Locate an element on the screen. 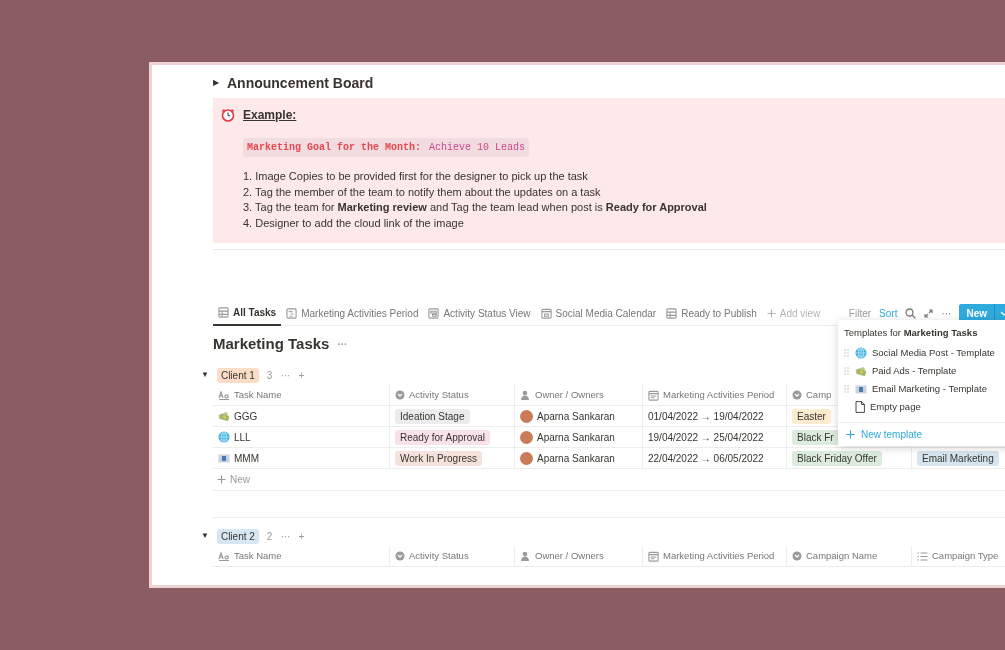 The width and height of the screenshot is (1005, 650). campaign-tag: Easter is located at coordinates (811, 416).